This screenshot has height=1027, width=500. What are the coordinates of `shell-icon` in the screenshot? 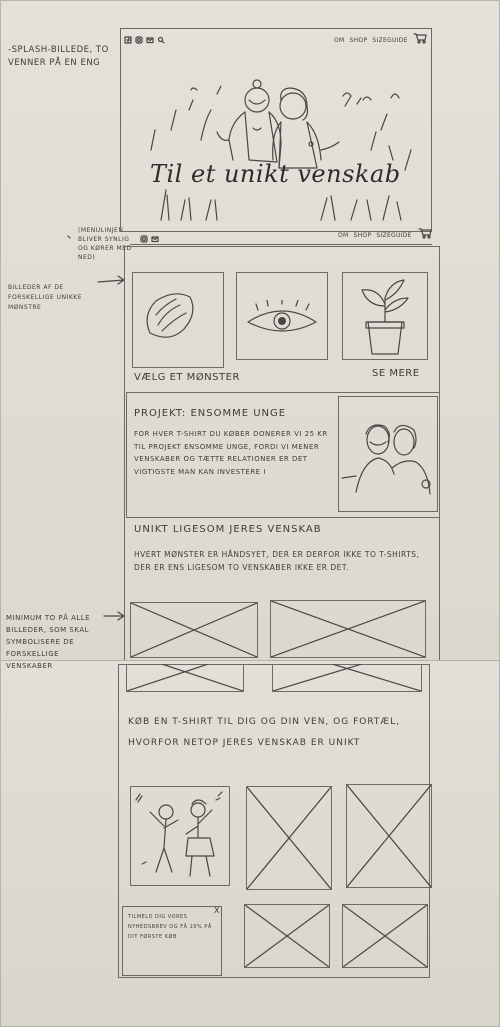 It's located at (170, 315).